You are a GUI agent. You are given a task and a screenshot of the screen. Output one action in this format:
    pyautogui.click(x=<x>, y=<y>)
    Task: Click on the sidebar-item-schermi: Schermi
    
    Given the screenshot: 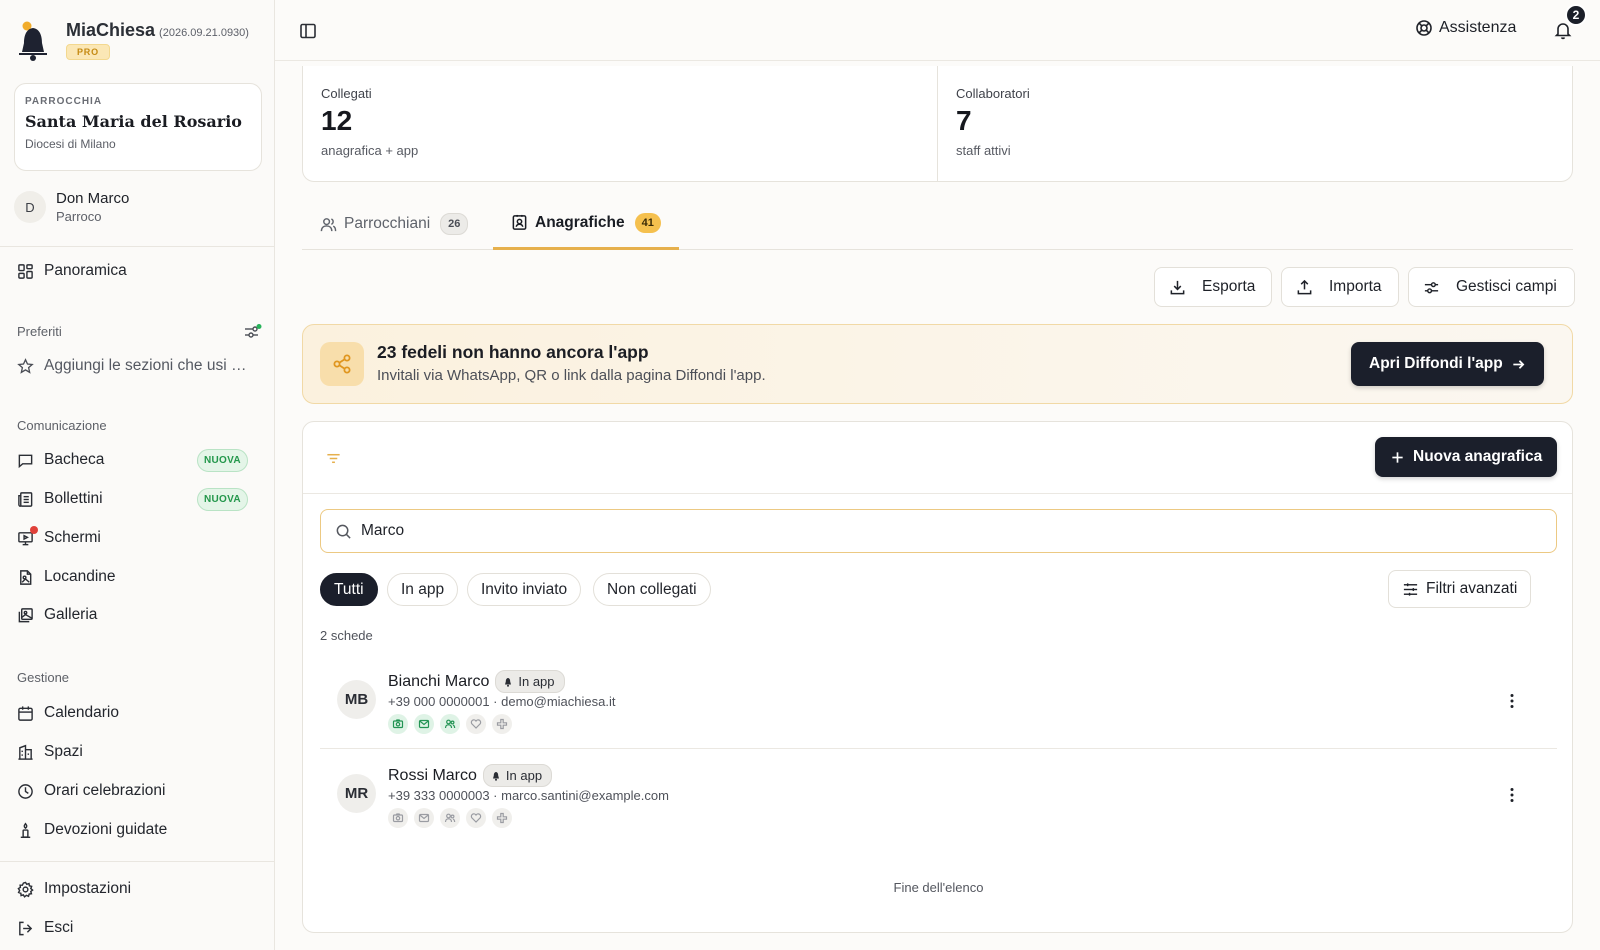 What is the action you would take?
    pyautogui.click(x=137, y=537)
    